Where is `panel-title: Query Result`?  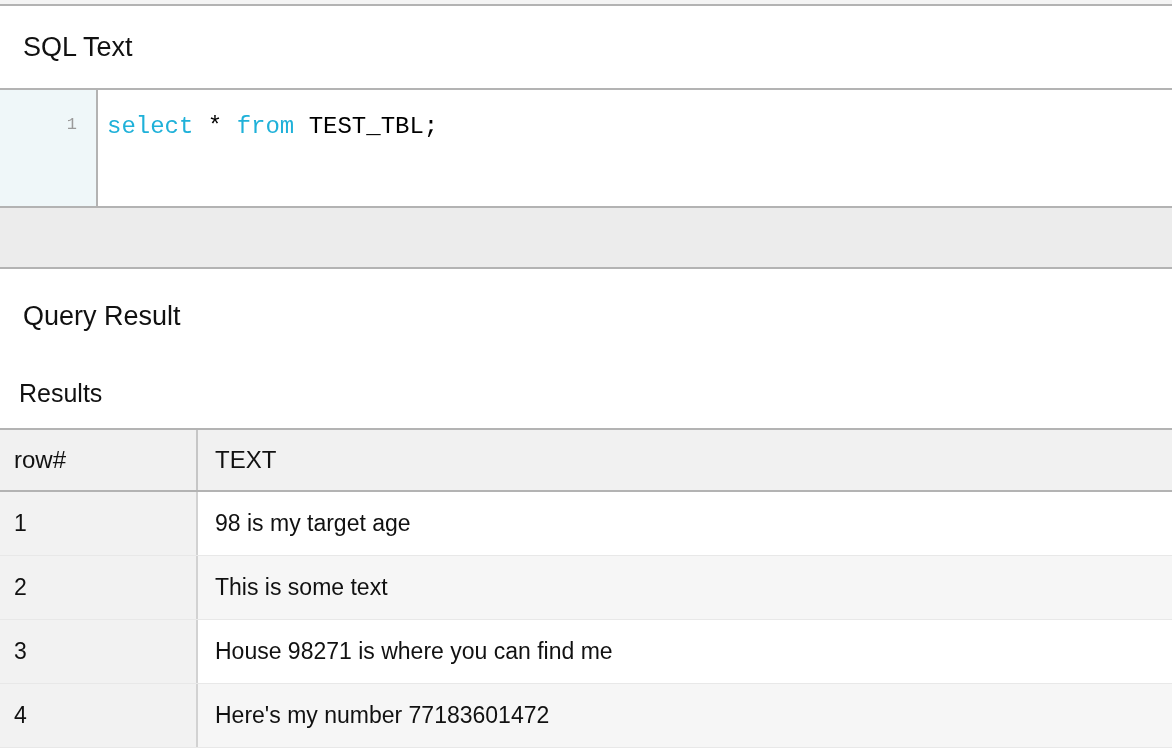
panel-title: Query Result is located at coordinates (102, 316).